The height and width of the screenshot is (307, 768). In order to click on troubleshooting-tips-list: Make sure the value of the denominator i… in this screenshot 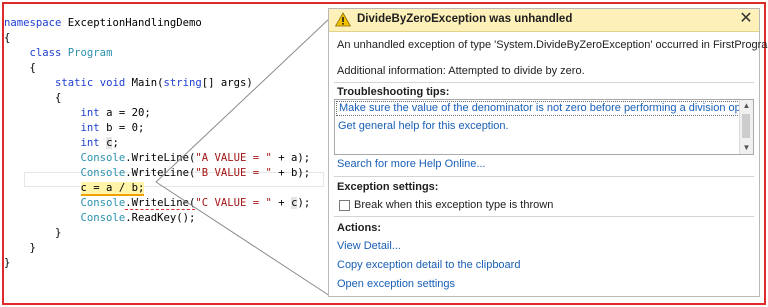, I will do `click(544, 127)`.